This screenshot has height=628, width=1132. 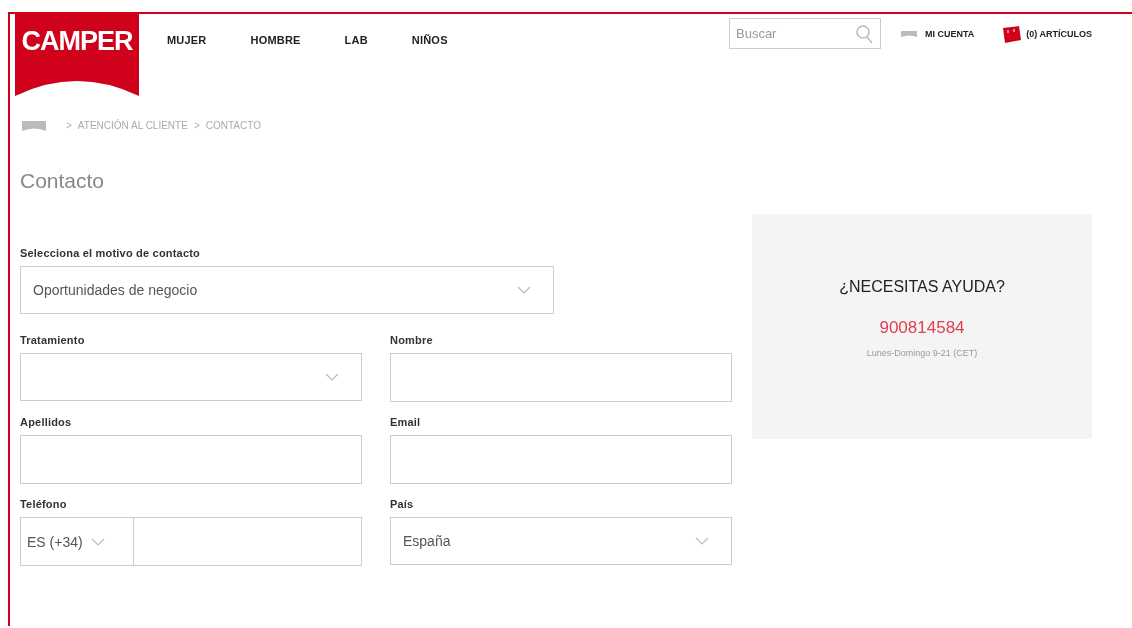 I want to click on account-link: MI CUENTA, so click(x=950, y=33).